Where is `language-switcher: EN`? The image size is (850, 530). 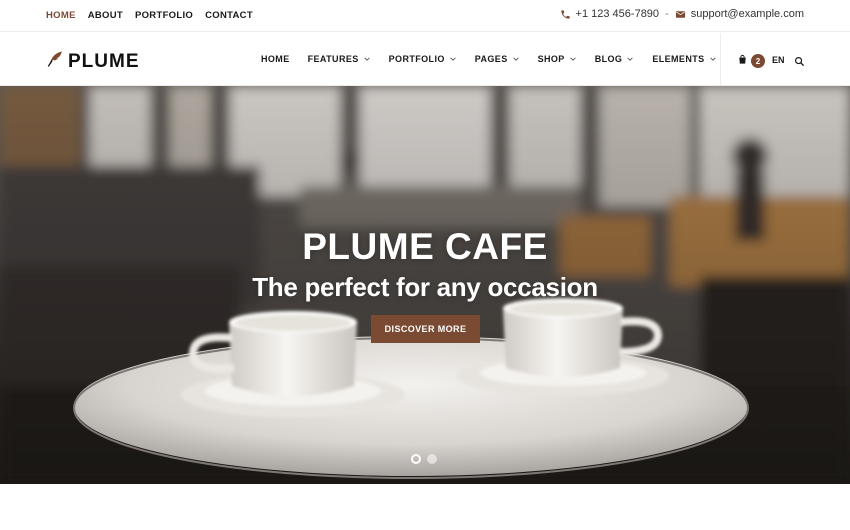
language-switcher: EN is located at coordinates (778, 60).